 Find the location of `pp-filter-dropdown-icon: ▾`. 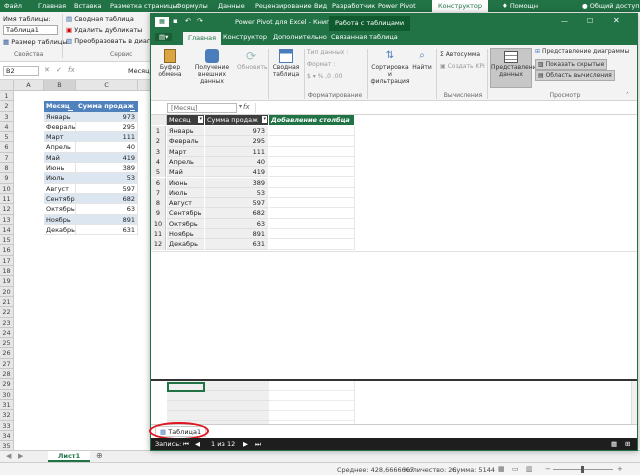

pp-filter-dropdown-icon: ▾ is located at coordinates (200, 119).